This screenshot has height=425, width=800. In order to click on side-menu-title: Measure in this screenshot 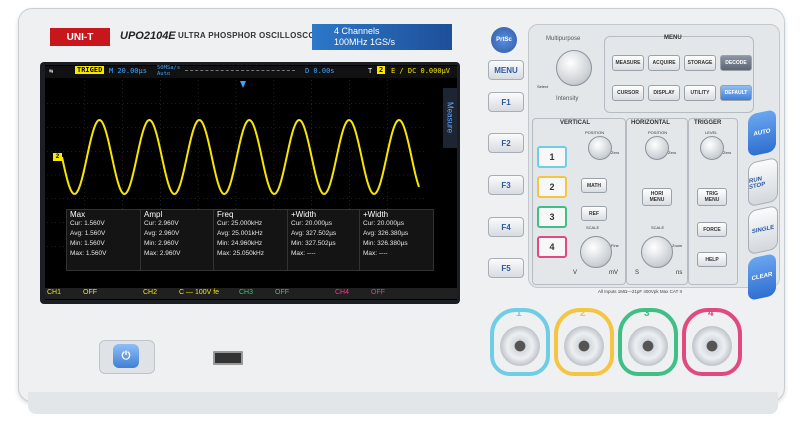, I will do `click(450, 118)`.